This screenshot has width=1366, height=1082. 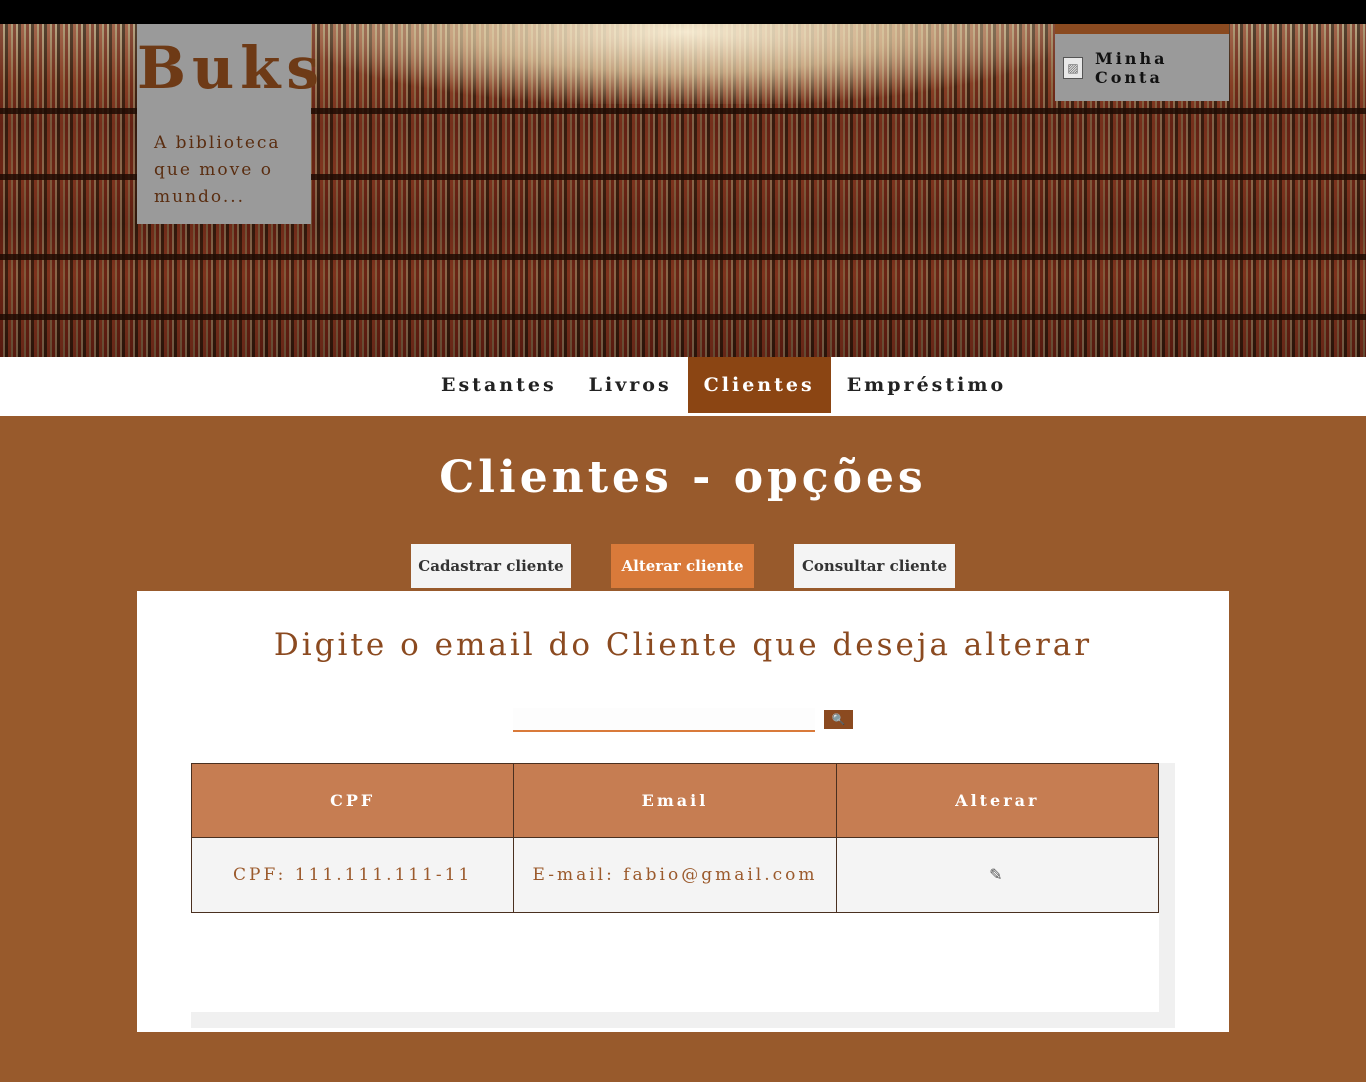 I want to click on pencil-edit-icon: ✎, so click(x=997, y=874).